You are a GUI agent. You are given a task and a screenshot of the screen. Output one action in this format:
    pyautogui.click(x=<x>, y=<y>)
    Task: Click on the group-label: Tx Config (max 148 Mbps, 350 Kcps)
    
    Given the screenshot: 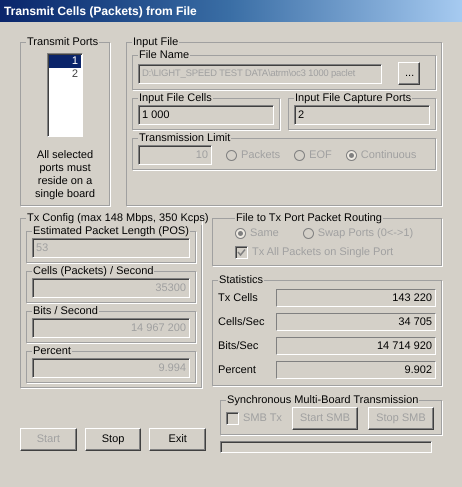 What is the action you would take?
    pyautogui.click(x=118, y=218)
    